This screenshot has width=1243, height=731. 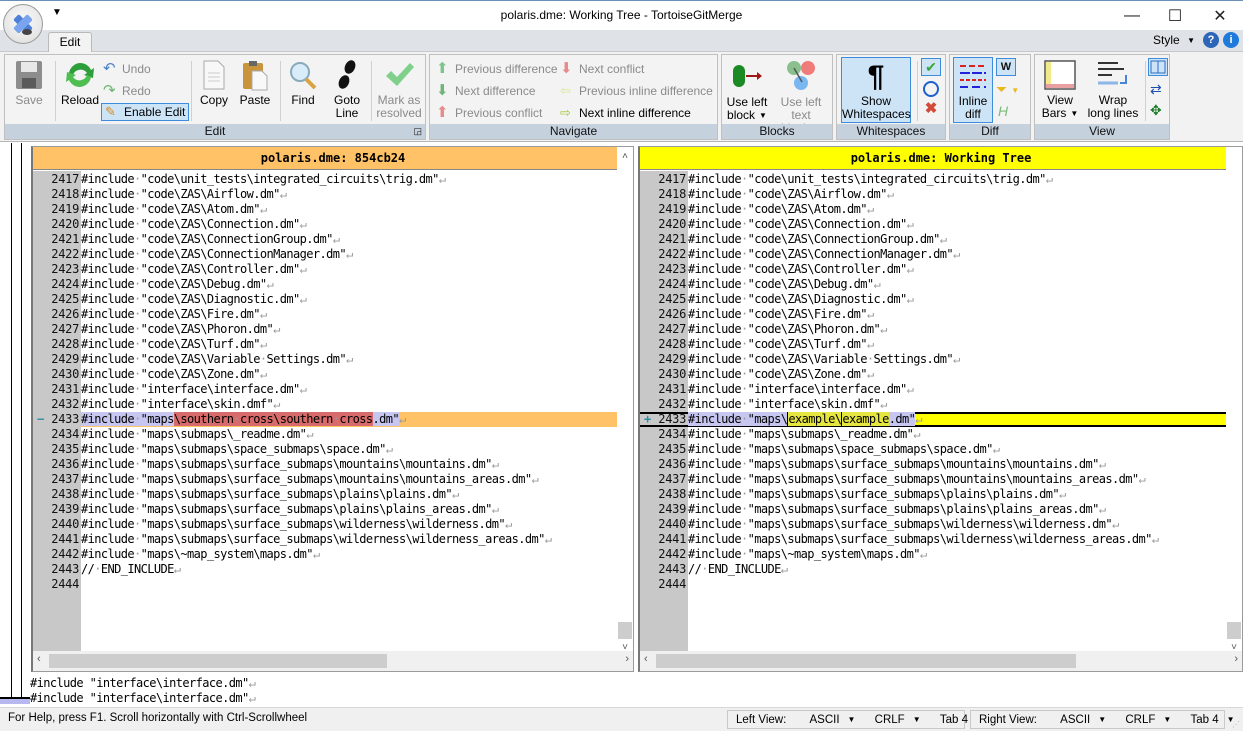 I want to click on whitespace-ignore-toggle: ✖, so click(x=931, y=109).